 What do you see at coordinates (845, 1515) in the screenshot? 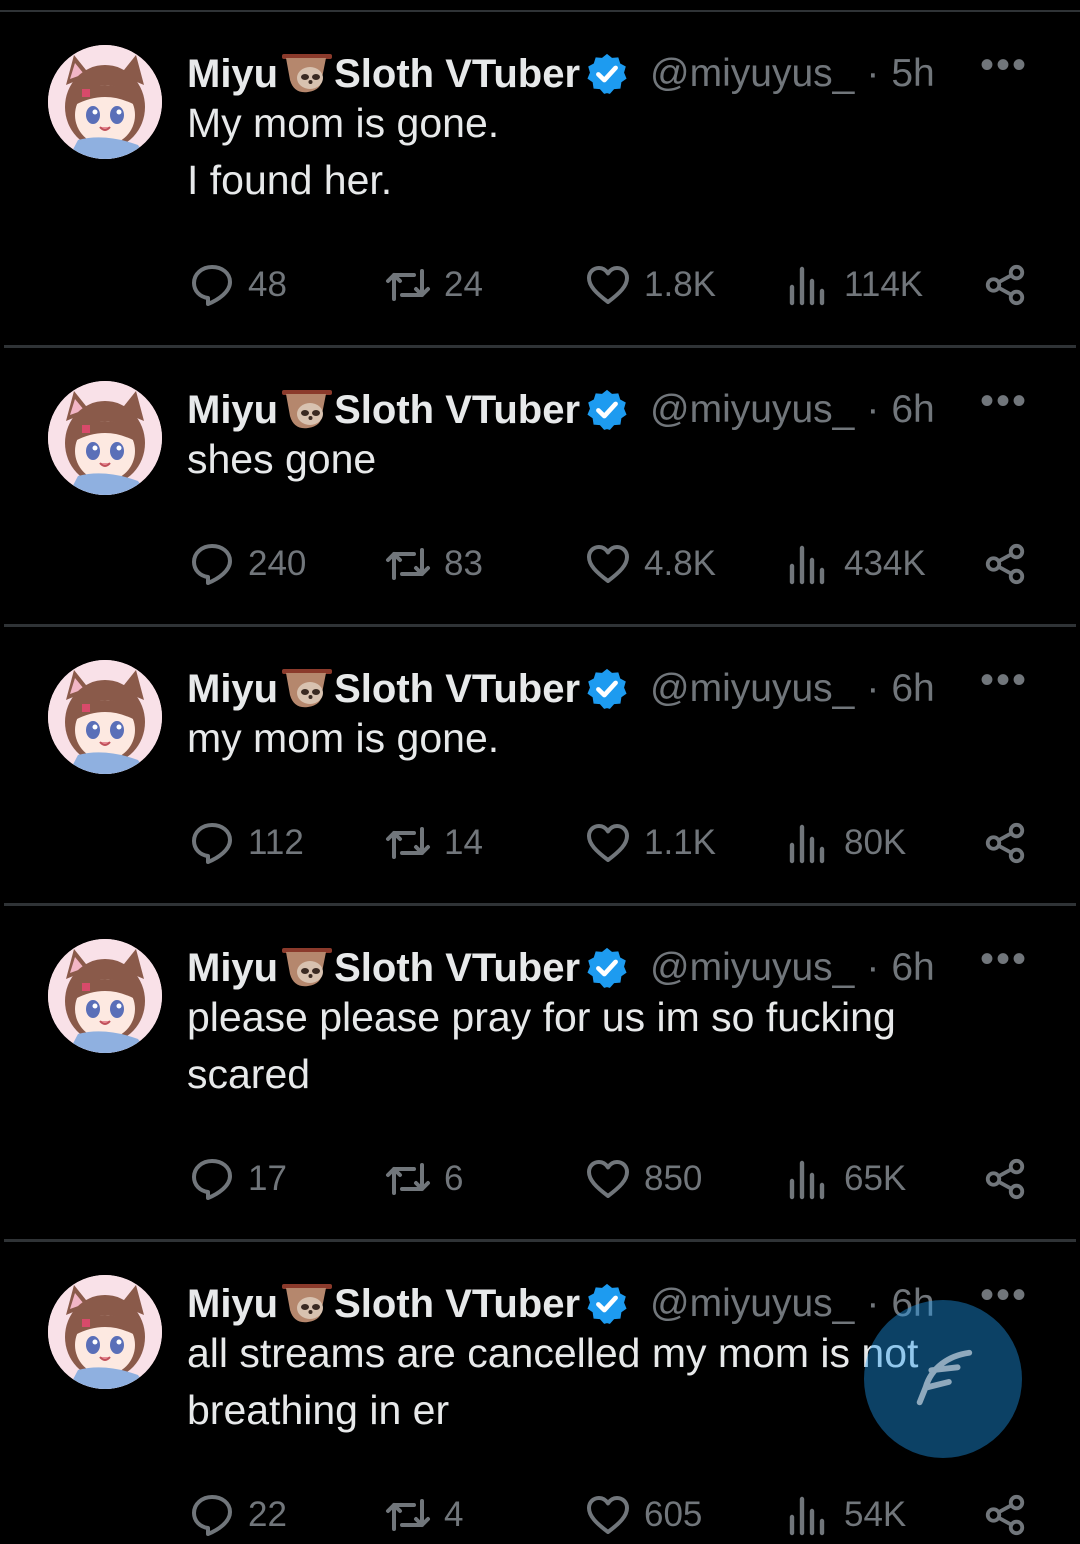
I see `views-button: 54K` at bounding box center [845, 1515].